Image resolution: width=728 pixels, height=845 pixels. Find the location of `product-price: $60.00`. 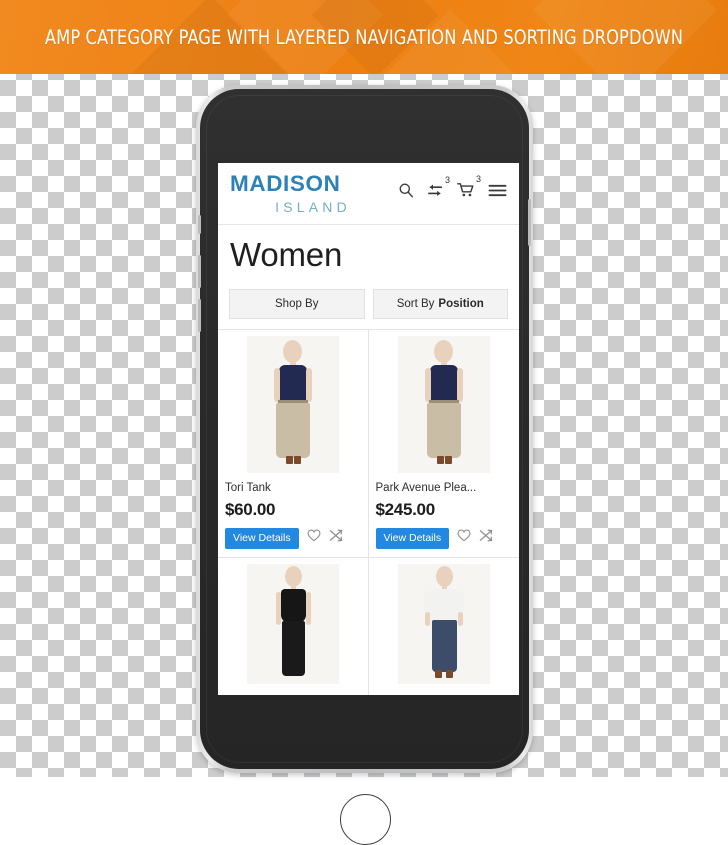

product-price: $60.00 is located at coordinates (250, 509).